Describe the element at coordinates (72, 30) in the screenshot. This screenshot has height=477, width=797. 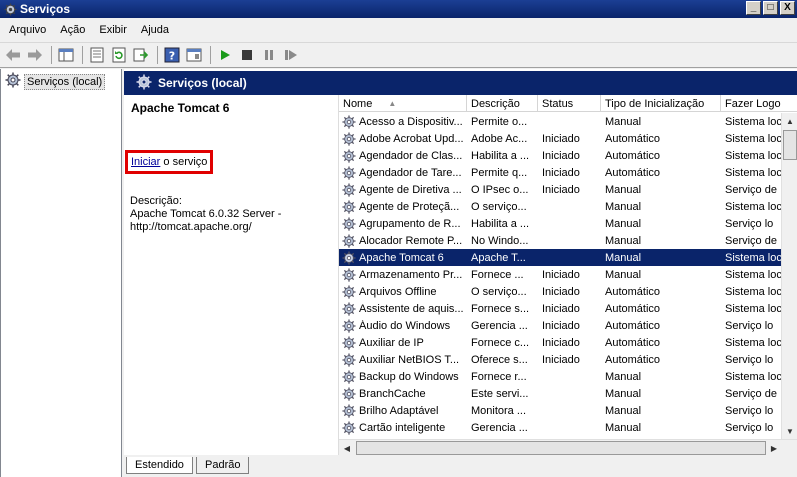
I see `menu-acao: Ação` at that location.